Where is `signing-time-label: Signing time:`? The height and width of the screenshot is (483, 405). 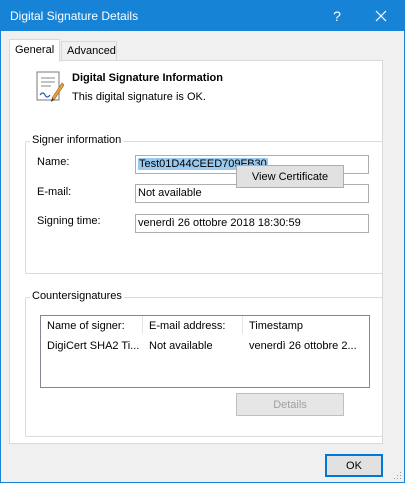
signing-time-label: Signing time: is located at coordinates (69, 221).